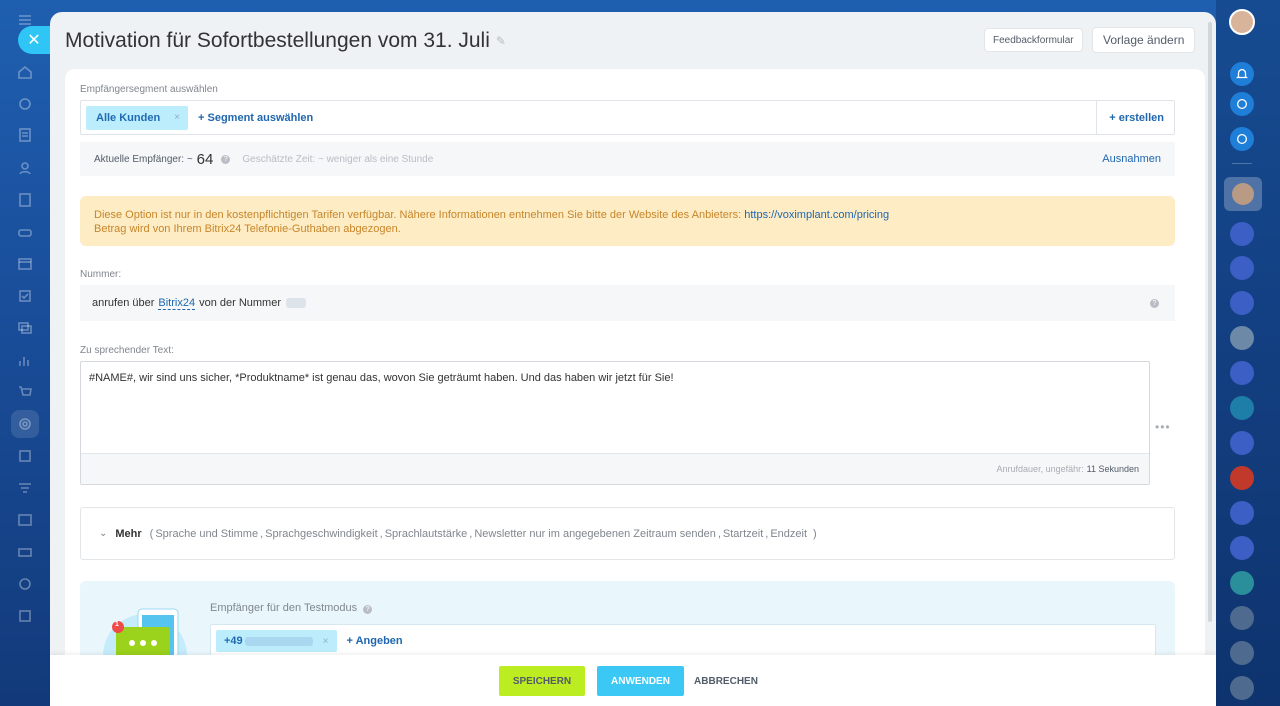  Describe the element at coordinates (1243, 194) in the screenshot. I see `contact-avatar` at that location.